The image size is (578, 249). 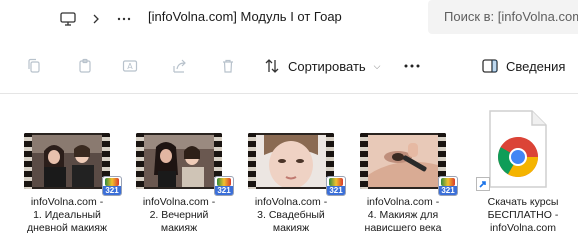 I want to click on delete-icon, so click(x=228, y=66).